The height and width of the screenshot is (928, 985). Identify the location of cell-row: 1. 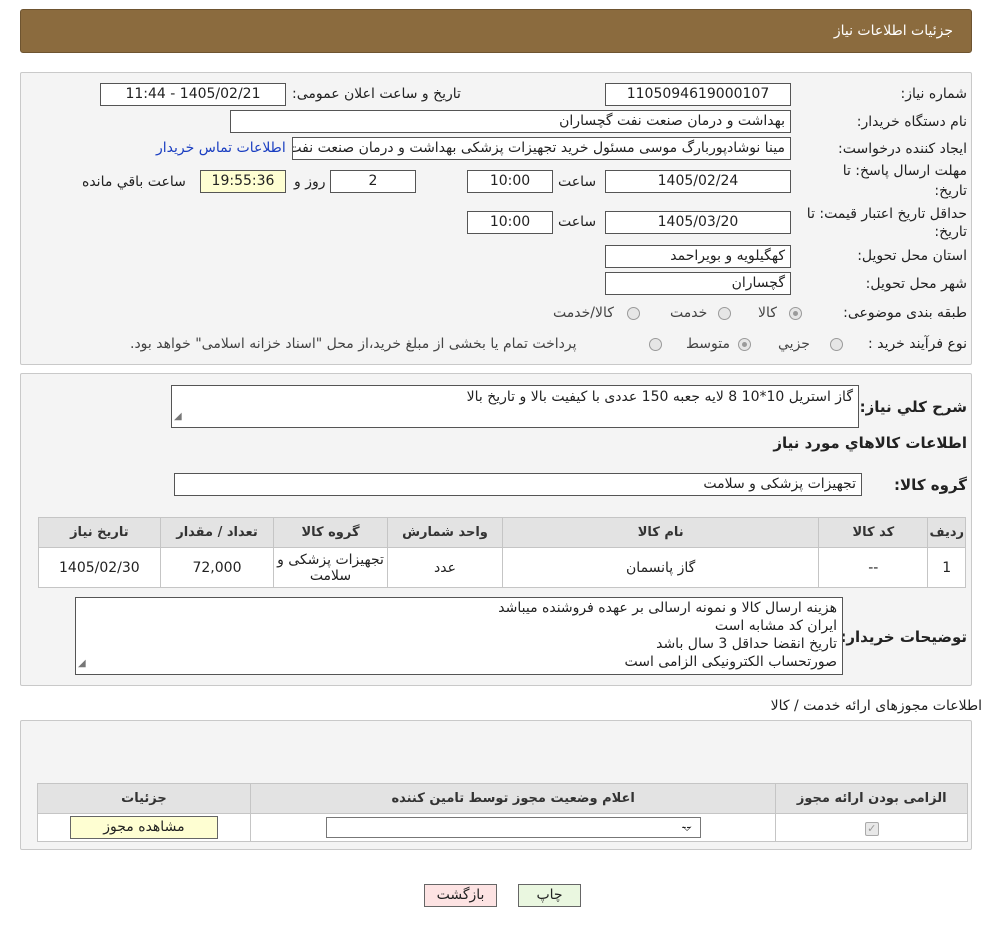
(946, 567).